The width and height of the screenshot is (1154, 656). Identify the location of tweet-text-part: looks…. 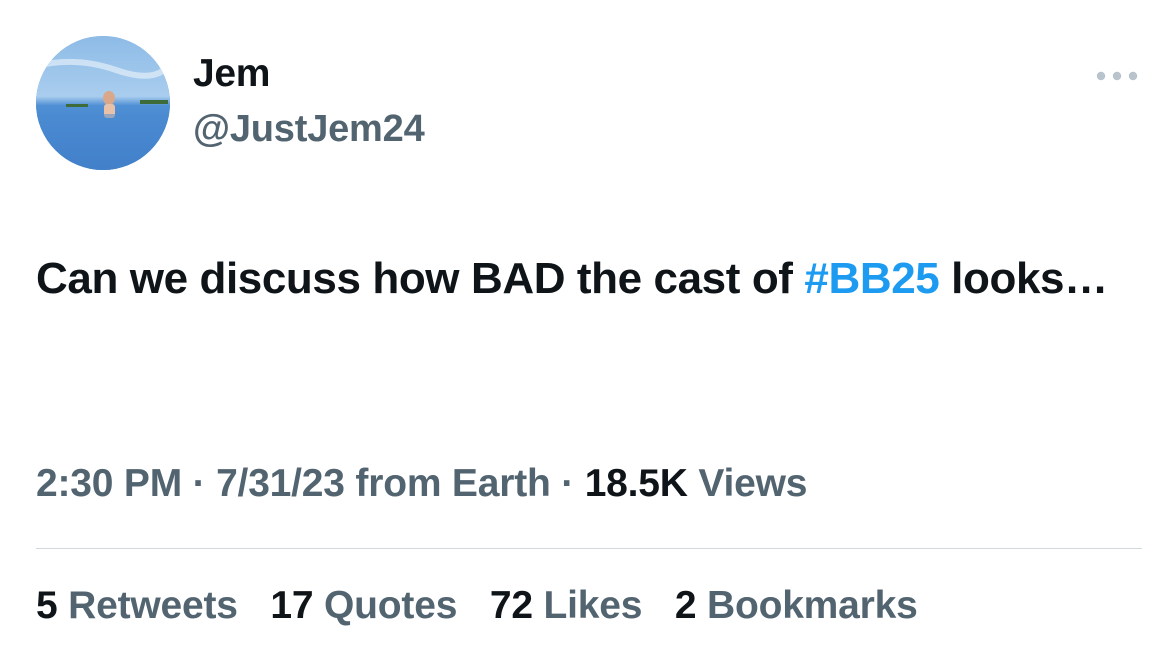
(1023, 278).